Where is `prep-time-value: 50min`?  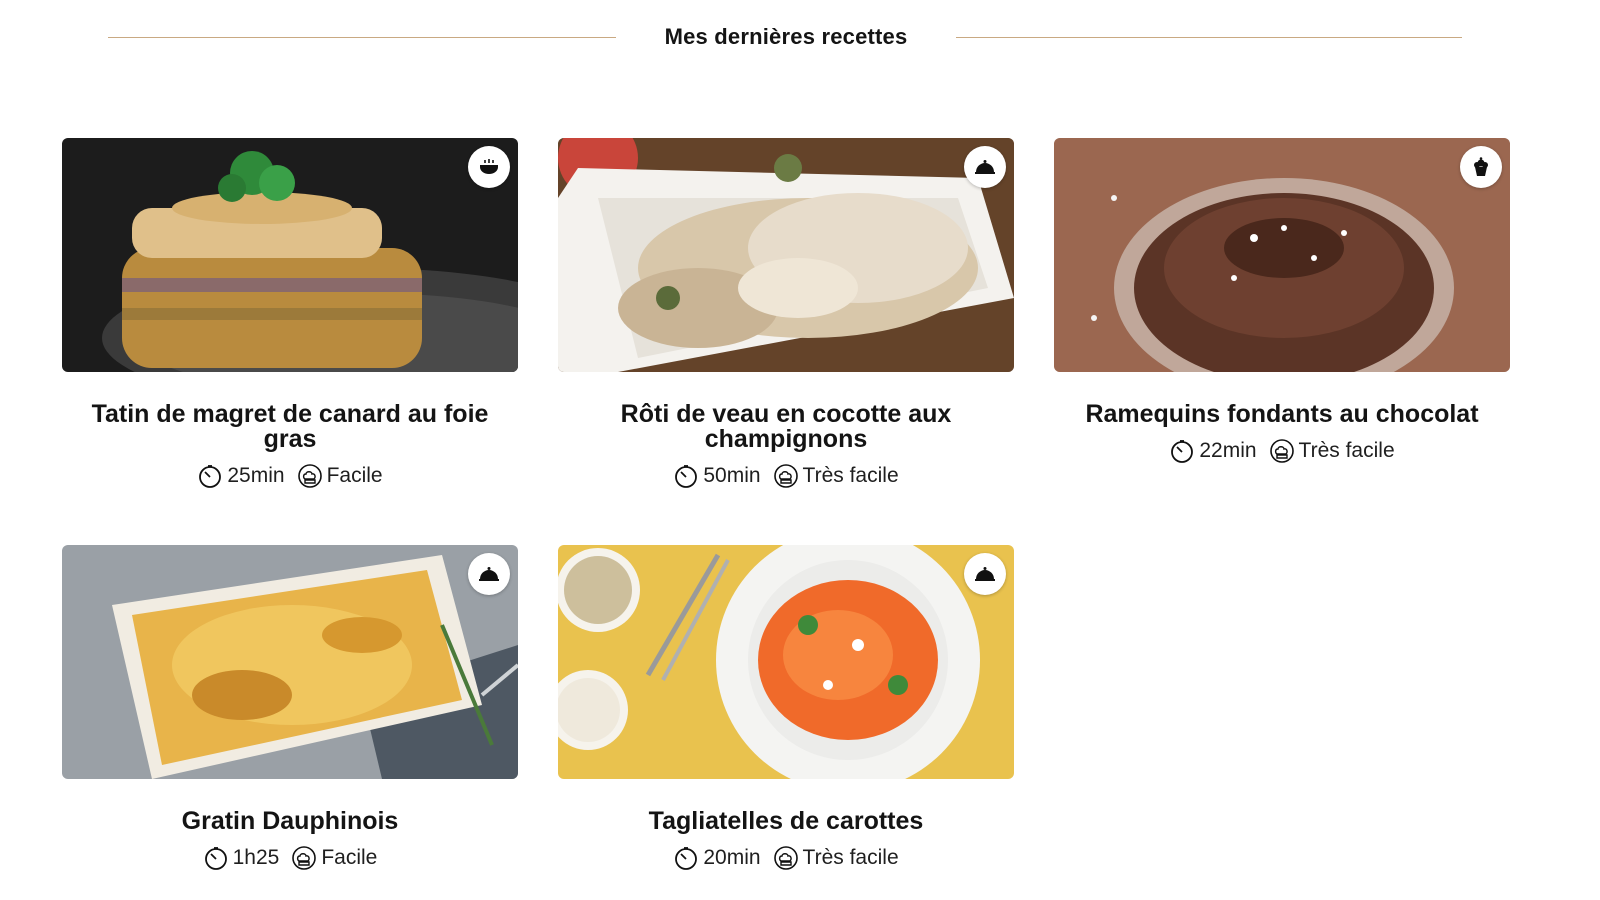
prep-time-value: 50min is located at coordinates (732, 475).